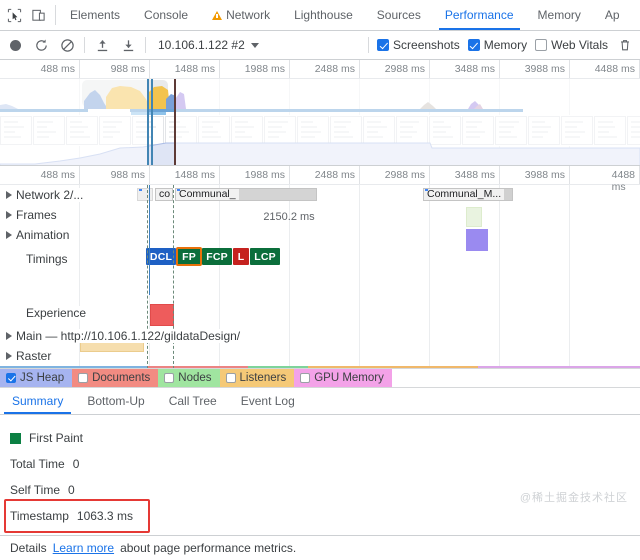  What do you see at coordinates (320, 215) in the screenshot?
I see `track-frames: Frames` at bounding box center [320, 215].